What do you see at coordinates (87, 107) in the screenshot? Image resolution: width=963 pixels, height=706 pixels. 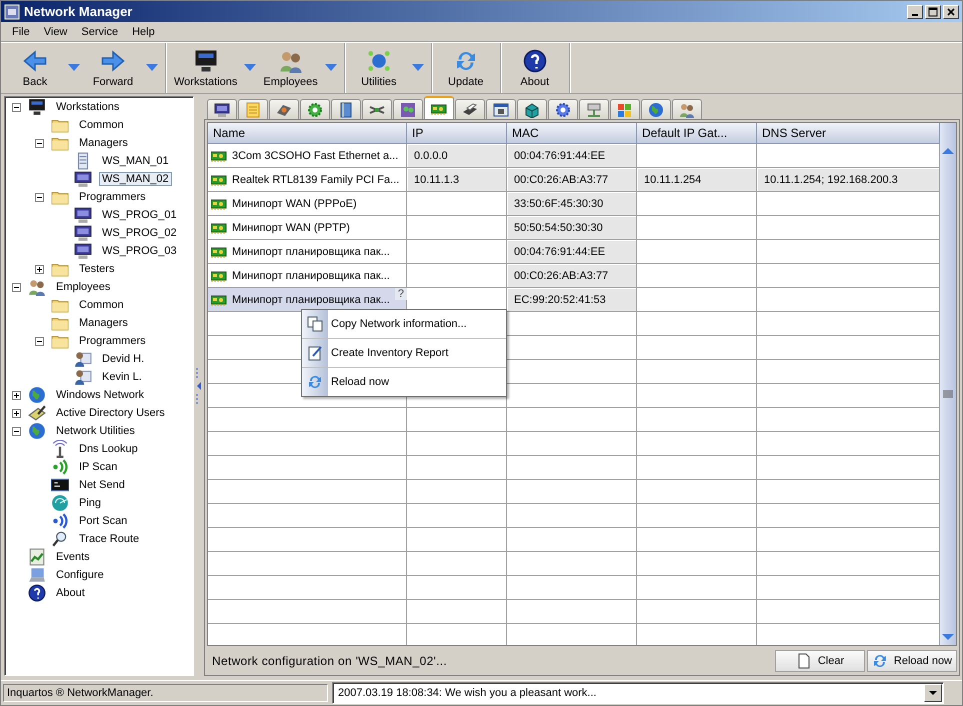 I see `tree-item: Workstations` at bounding box center [87, 107].